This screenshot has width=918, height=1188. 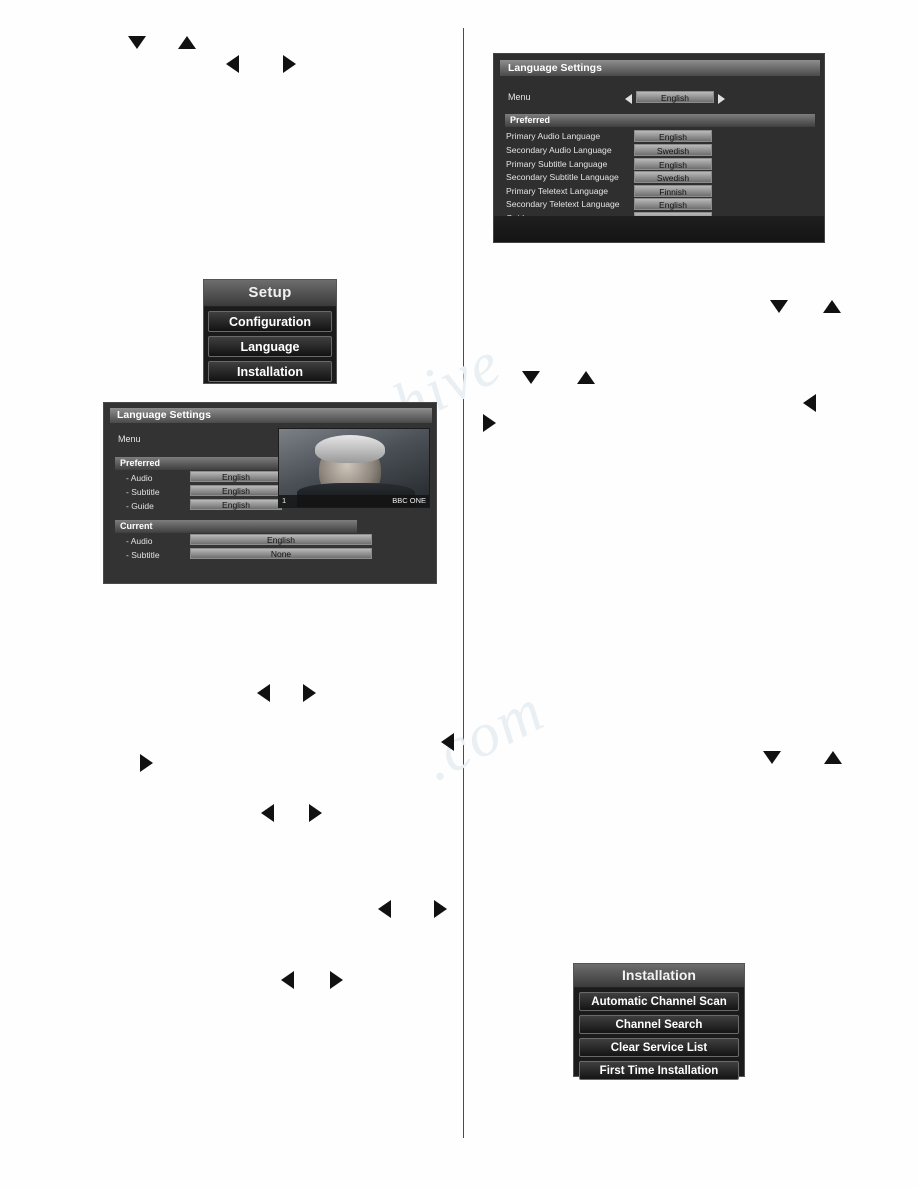 I want to click on menu-language-value-right: English, so click(x=675, y=97).